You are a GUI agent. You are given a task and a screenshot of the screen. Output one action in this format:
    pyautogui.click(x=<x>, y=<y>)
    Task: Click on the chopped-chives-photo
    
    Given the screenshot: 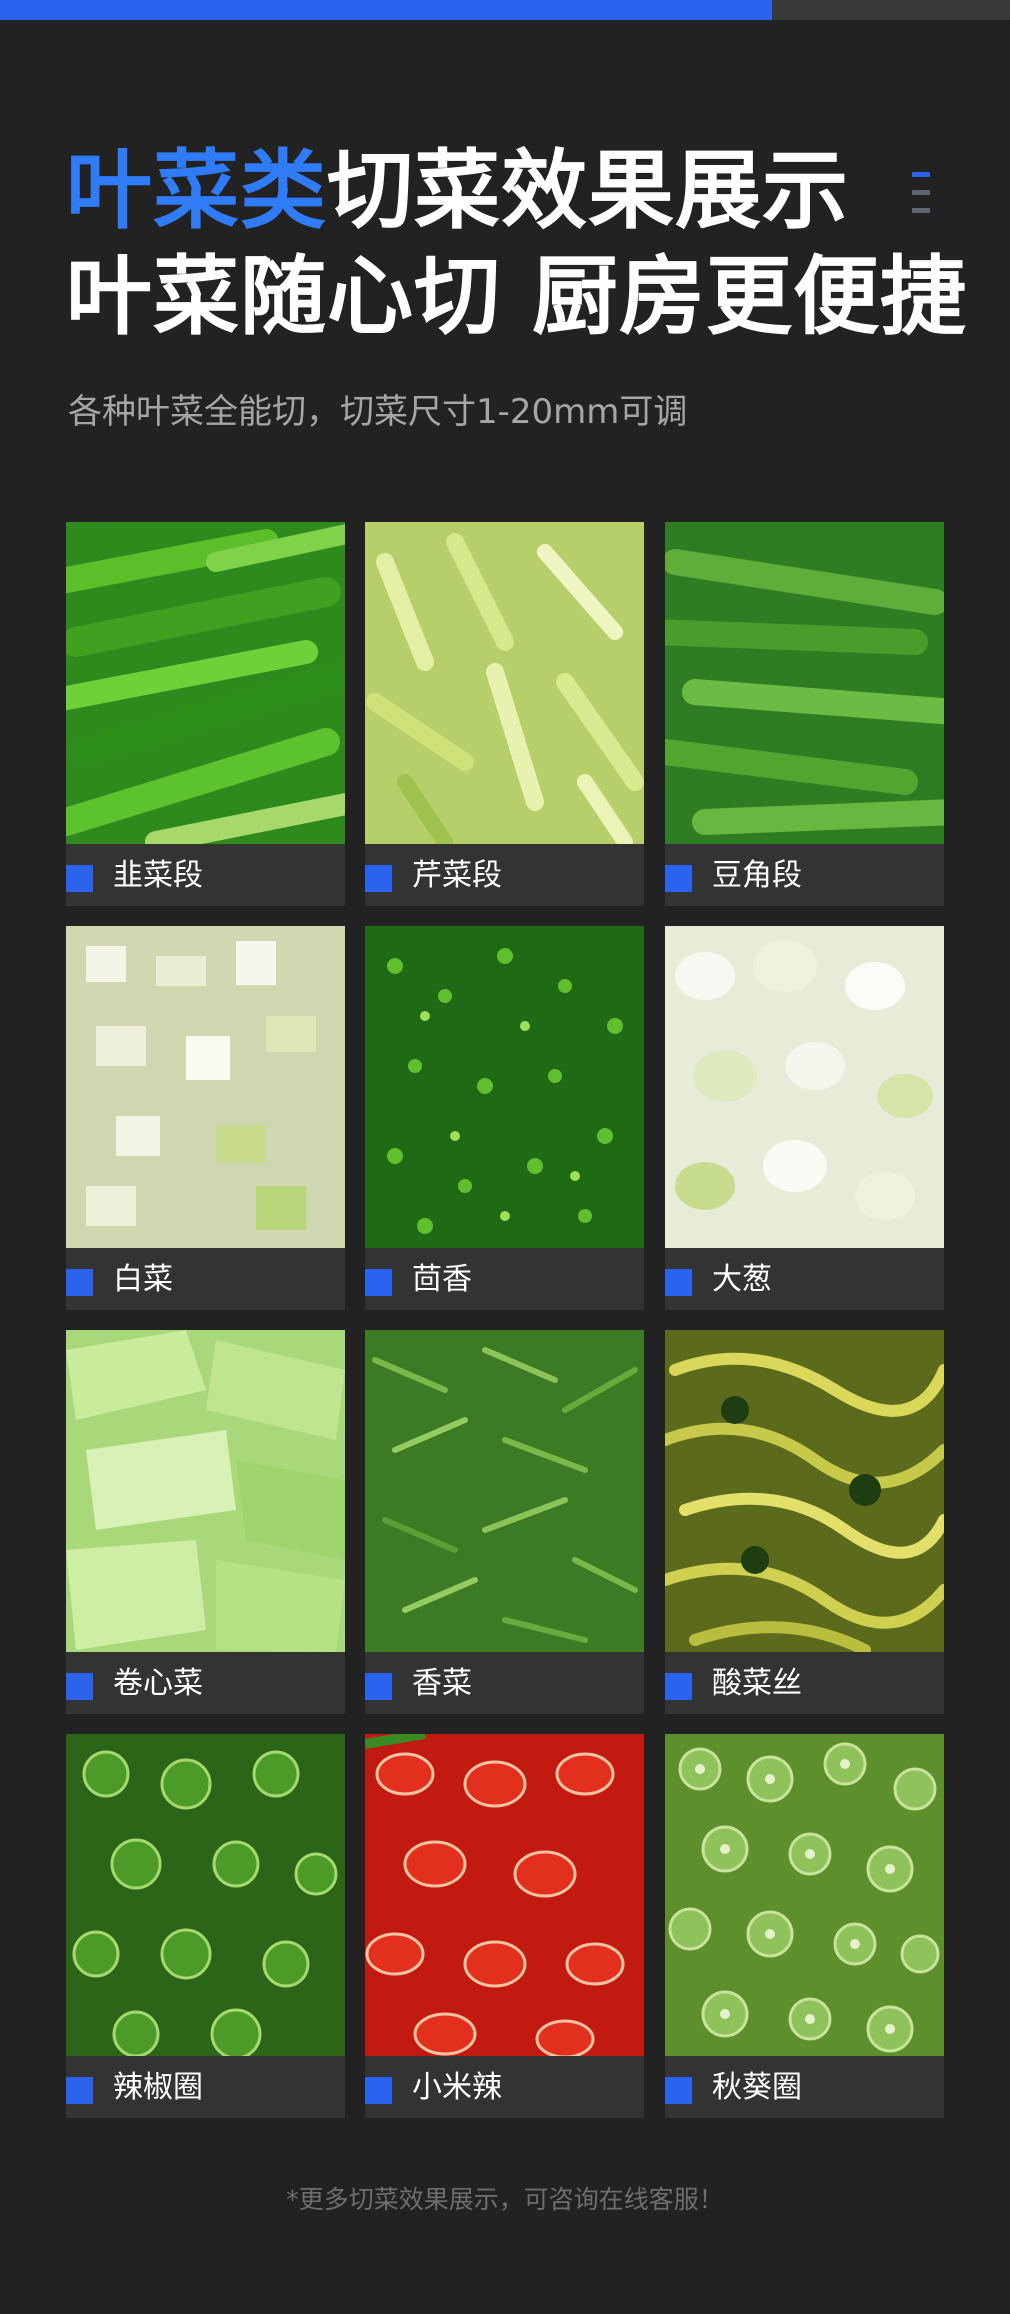 What is the action you would take?
    pyautogui.click(x=205, y=683)
    